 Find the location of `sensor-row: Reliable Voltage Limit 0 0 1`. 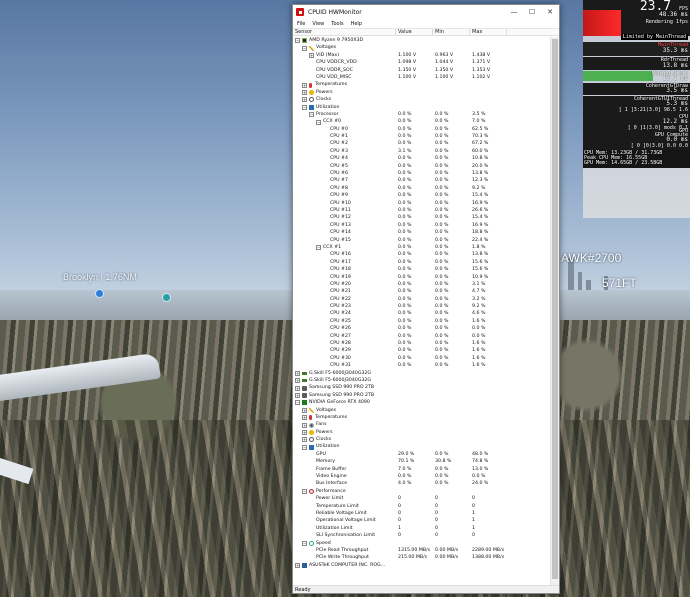

sensor-row: Reliable Voltage Limit 0 0 1 is located at coordinates (421, 513).